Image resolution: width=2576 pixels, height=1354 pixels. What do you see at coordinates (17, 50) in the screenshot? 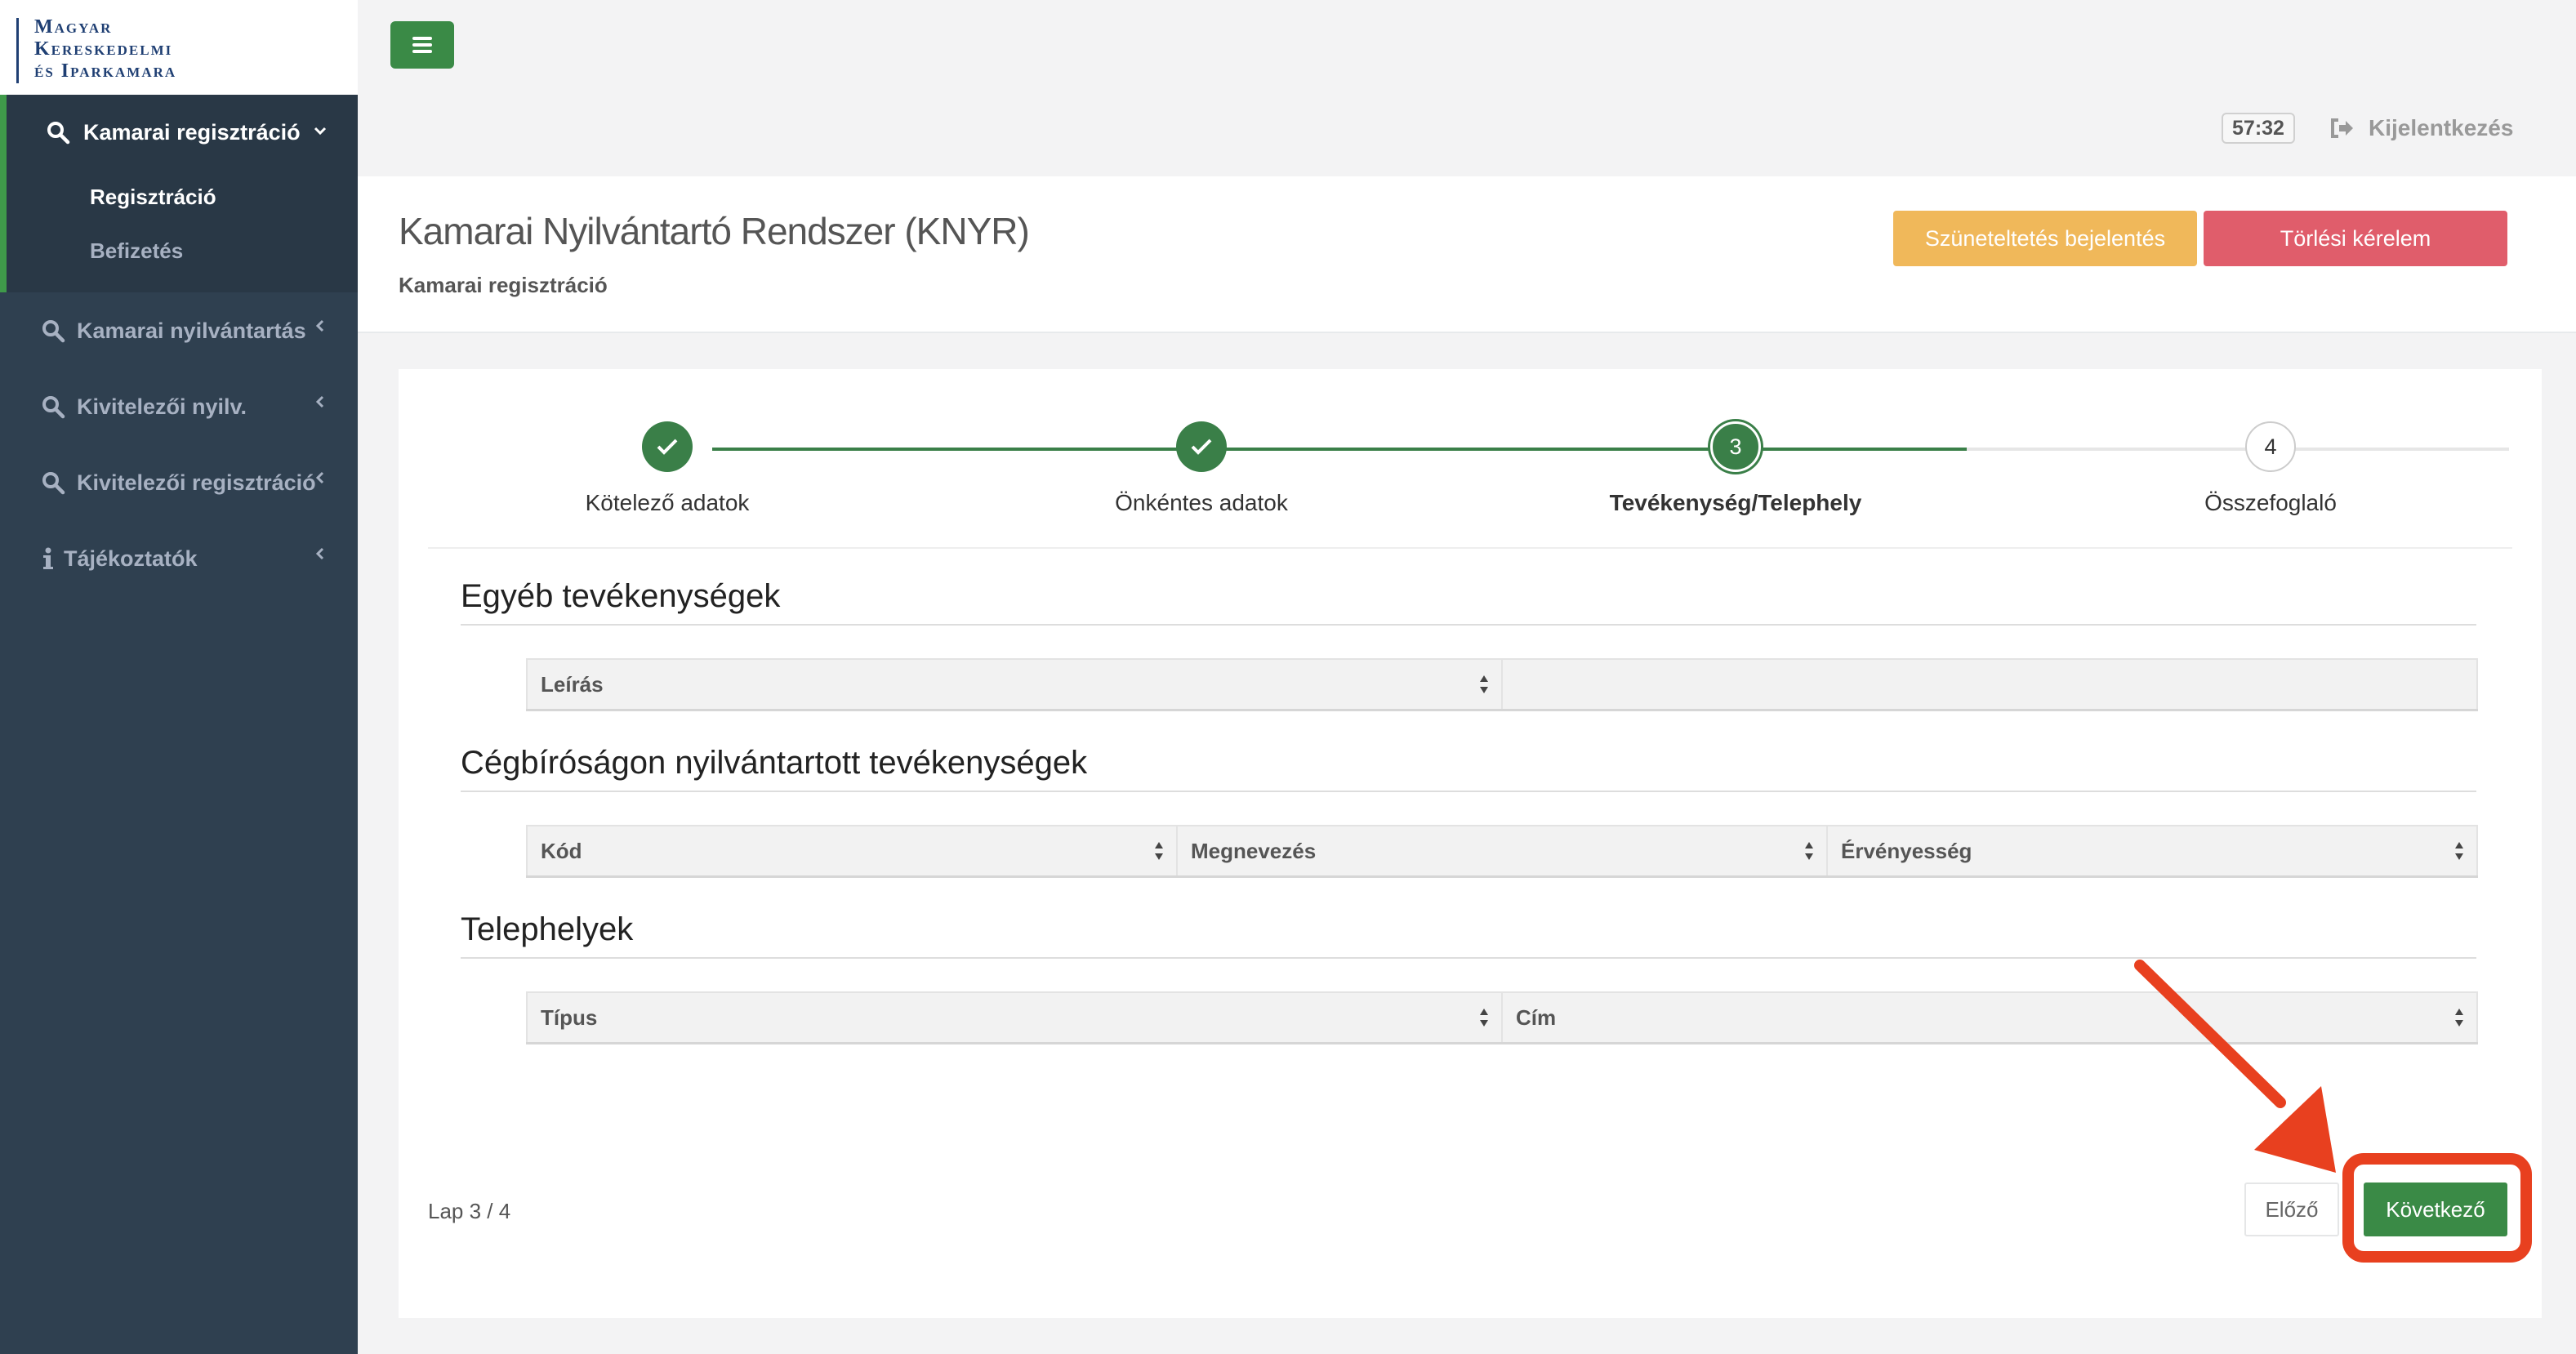
I see `logo-bar` at bounding box center [17, 50].